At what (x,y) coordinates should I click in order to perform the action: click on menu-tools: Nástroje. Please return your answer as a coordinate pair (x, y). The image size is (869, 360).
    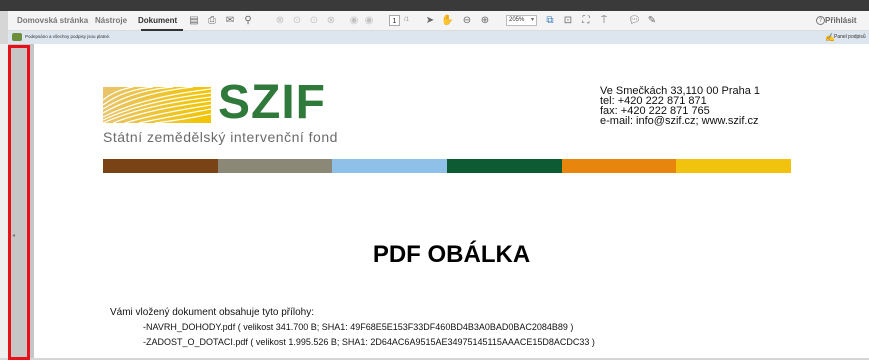
    Looking at the image, I should click on (111, 20).